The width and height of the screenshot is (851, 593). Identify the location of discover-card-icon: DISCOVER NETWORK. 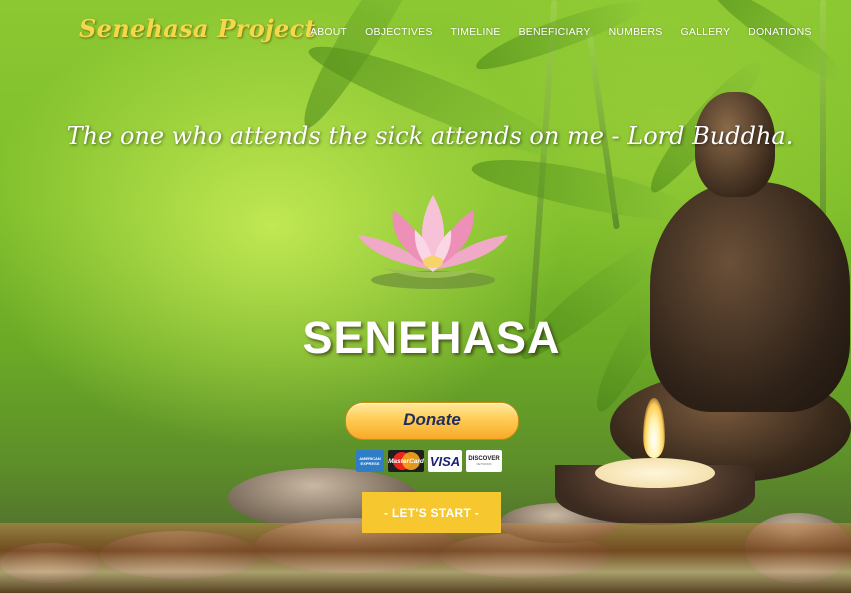
(484, 461).